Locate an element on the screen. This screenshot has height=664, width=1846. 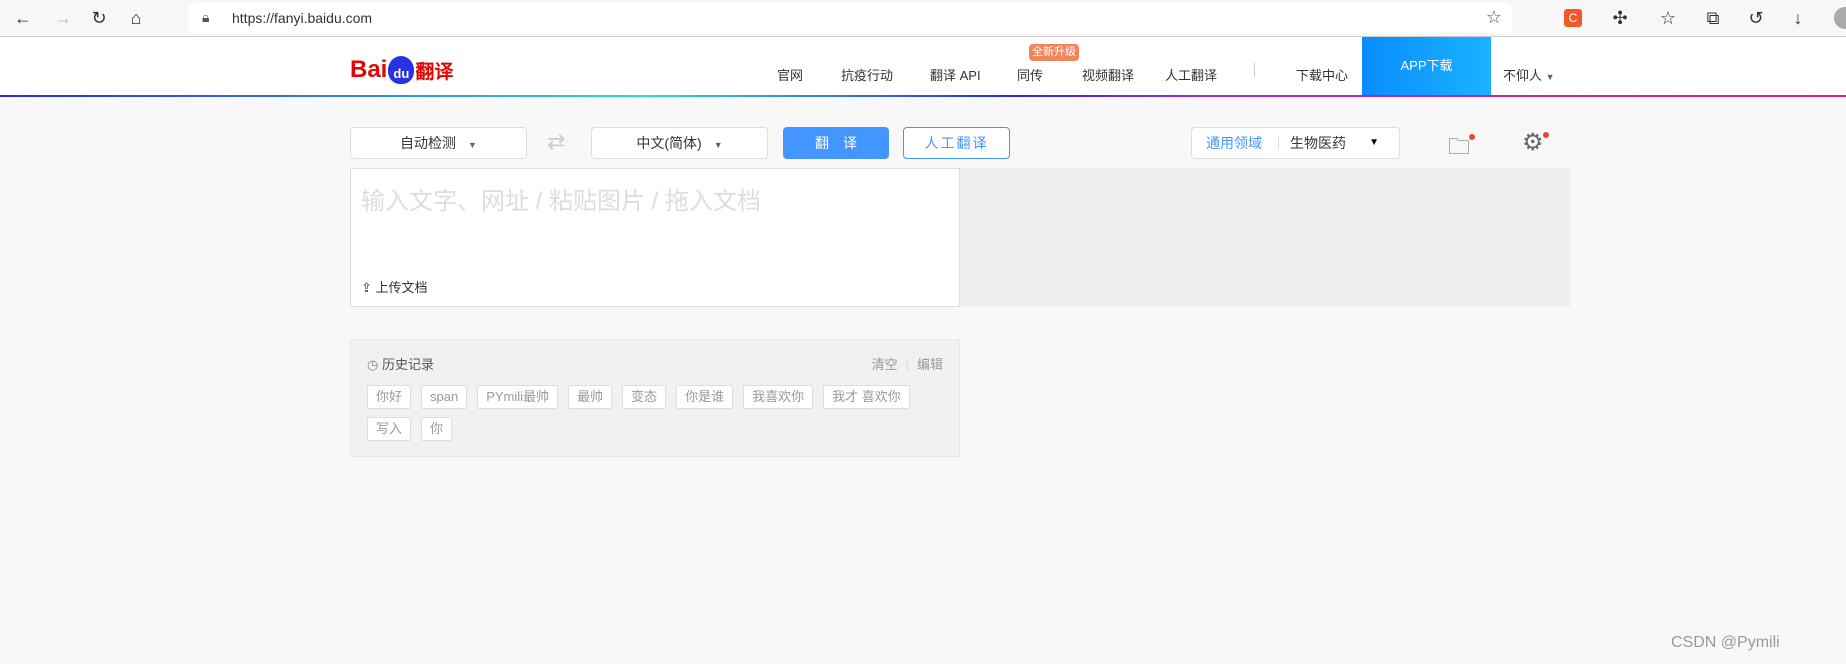
watermark: CSDN @Pymili is located at coordinates (1725, 642).